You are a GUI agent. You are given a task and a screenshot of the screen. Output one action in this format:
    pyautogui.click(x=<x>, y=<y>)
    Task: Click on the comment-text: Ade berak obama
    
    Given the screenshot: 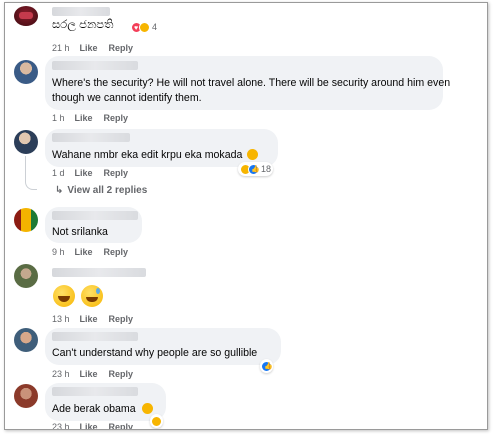 What is the action you would take?
    pyautogui.click(x=102, y=409)
    